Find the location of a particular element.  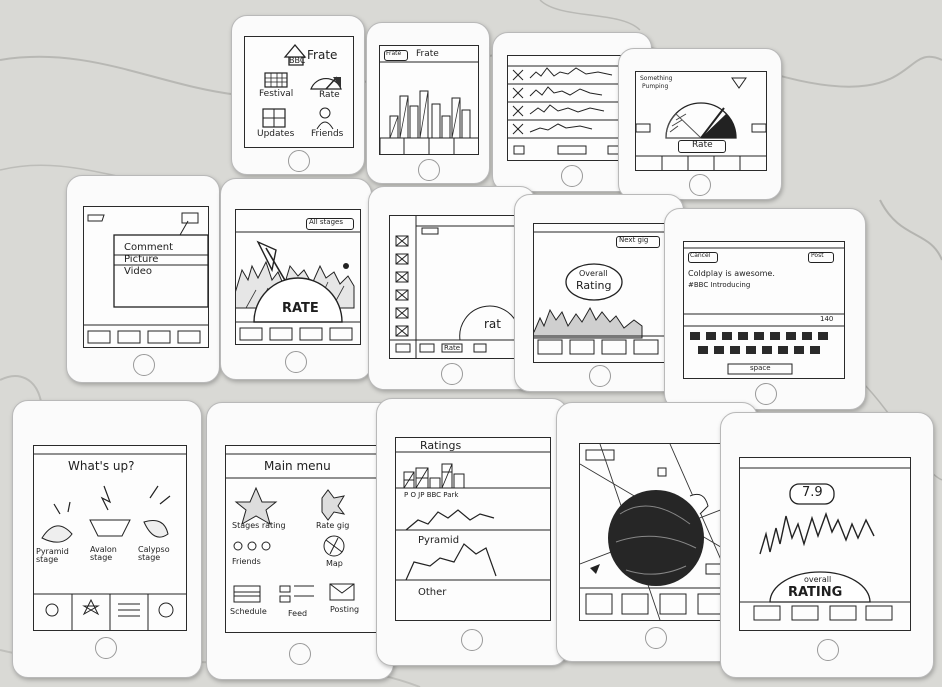

sketch-screen: rat Rate is located at coordinates (454, 287).